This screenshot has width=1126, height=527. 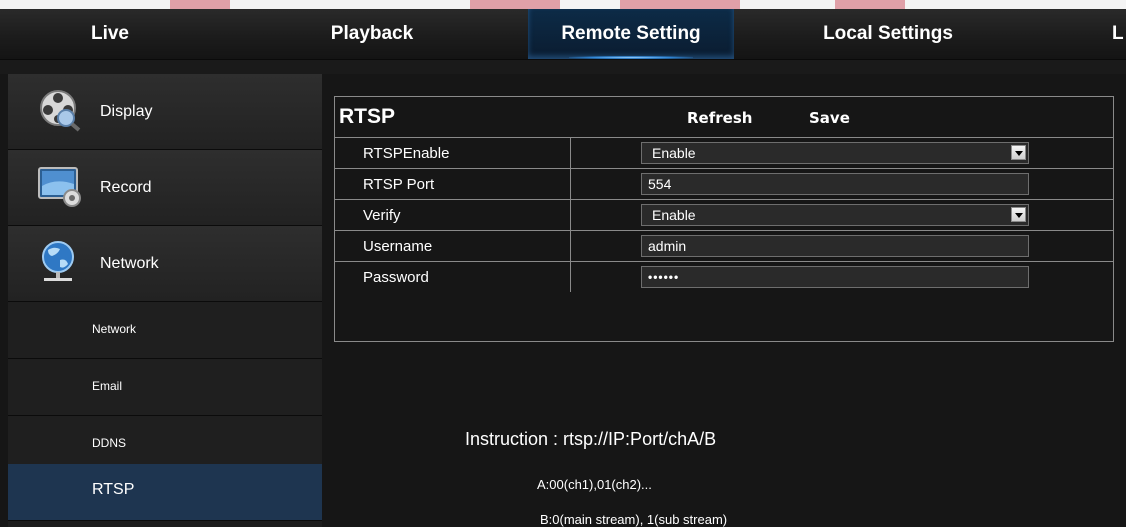 I want to click on save-button: Save, so click(x=829, y=118).